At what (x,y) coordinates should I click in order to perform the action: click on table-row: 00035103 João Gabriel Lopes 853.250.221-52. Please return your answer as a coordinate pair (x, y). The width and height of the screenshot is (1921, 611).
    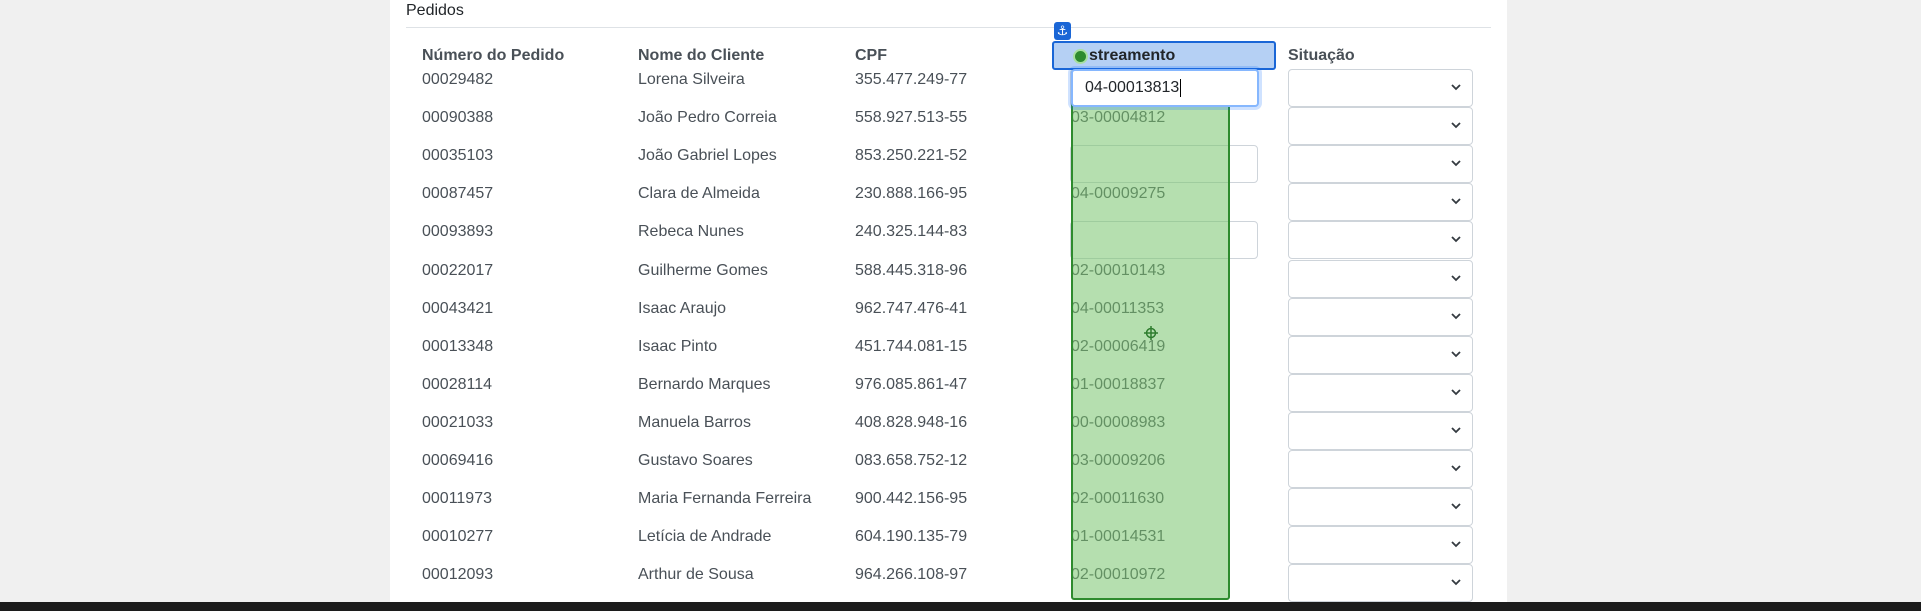
    Looking at the image, I should click on (948, 164).